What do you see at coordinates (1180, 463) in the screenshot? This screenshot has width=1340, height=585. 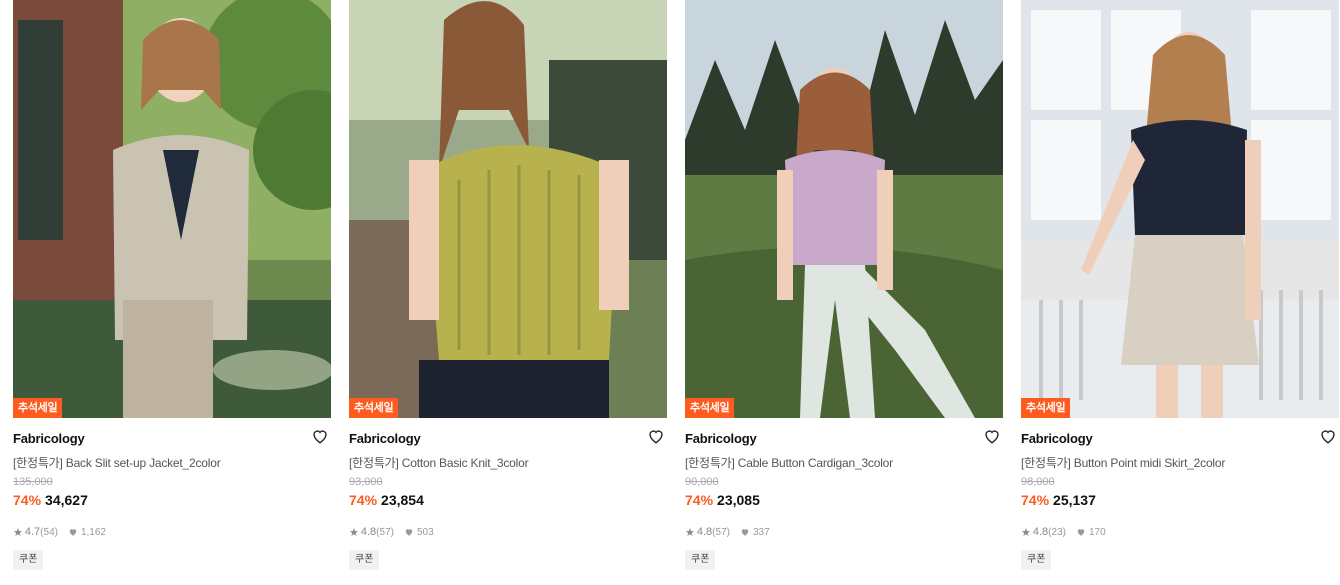 I see `product-name: [한정특가] Button Point midi Skirt_2color` at bounding box center [1180, 463].